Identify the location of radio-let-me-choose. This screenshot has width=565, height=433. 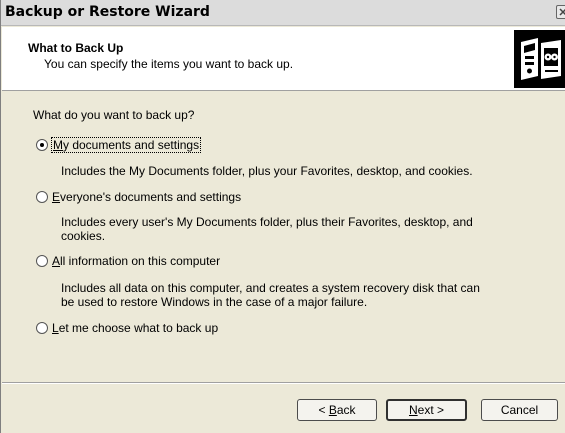
(42, 328).